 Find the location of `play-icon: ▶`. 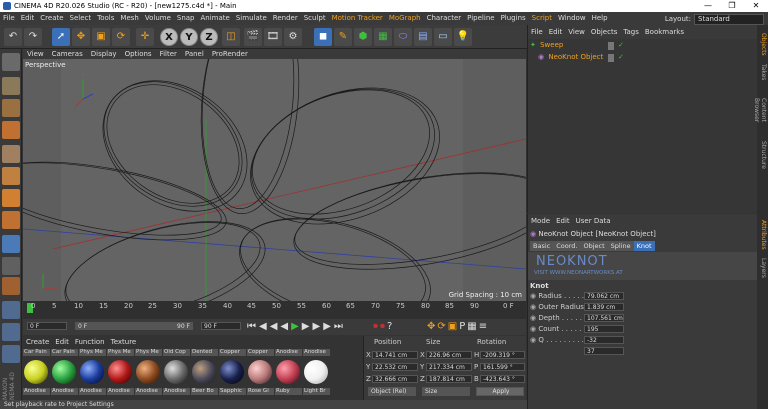

play-icon: ▶ is located at coordinates (296, 326).